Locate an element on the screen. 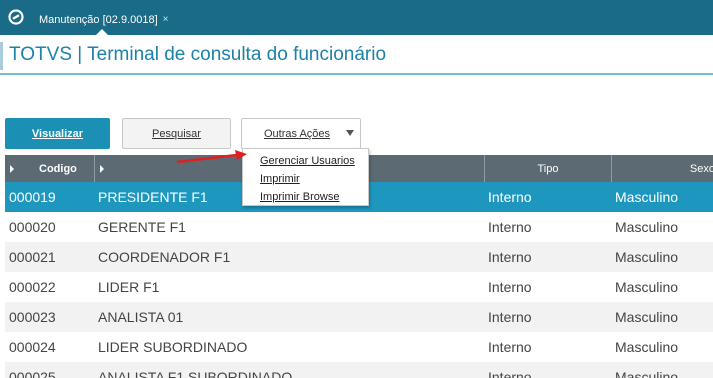 The image size is (713, 378). more-actions-label: Outras Ações is located at coordinates (297, 133).